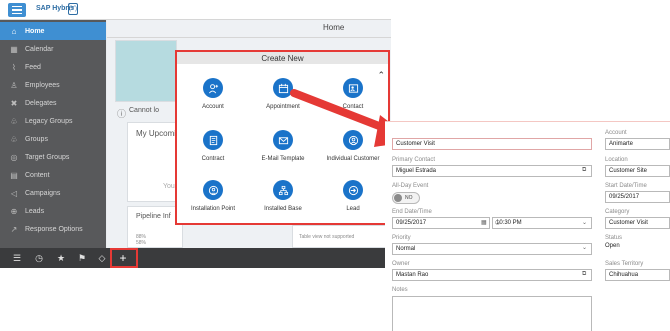  What do you see at coordinates (213, 140) in the screenshot?
I see `contract-icon` at bounding box center [213, 140].